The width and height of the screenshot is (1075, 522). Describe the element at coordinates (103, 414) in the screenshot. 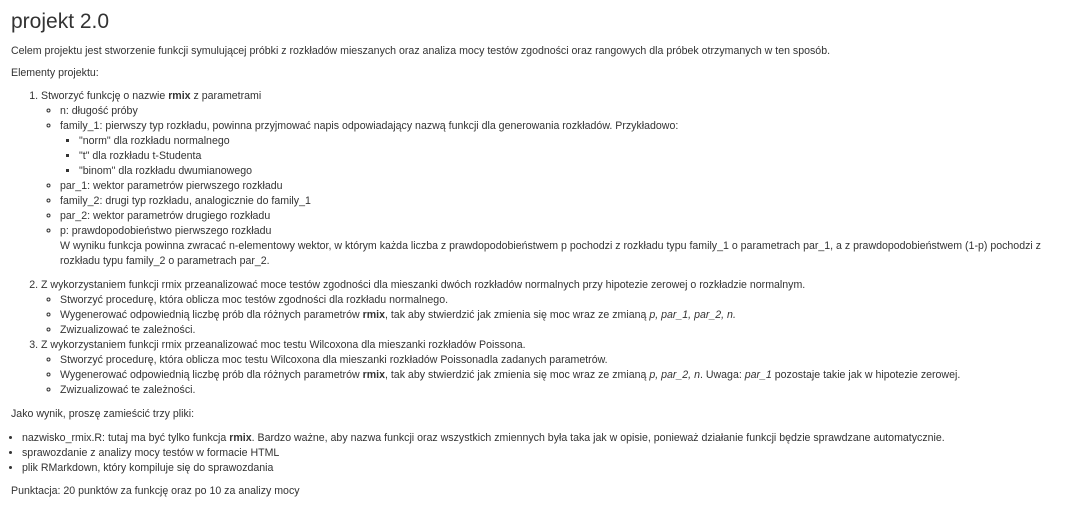

I see `result-heading: Jako wynik, proszę zamieścić trzy pliki:` at that location.